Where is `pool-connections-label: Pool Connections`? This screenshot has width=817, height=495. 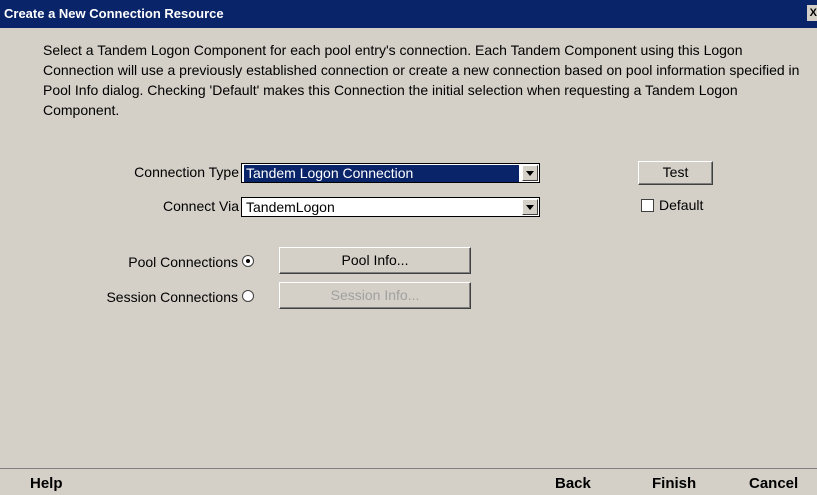 pool-connections-label: Pool Connections is located at coordinates (183, 262).